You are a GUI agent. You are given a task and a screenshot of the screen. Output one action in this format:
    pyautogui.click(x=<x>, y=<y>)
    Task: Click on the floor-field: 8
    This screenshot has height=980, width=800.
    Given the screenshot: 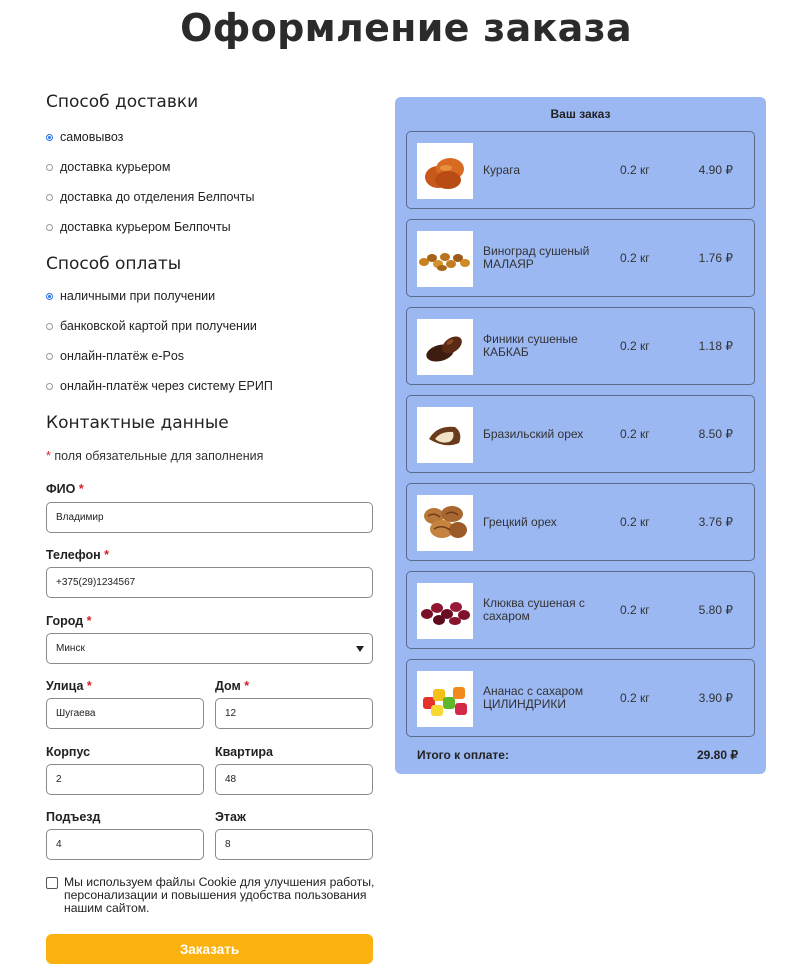 What is the action you would take?
    pyautogui.click(x=294, y=844)
    